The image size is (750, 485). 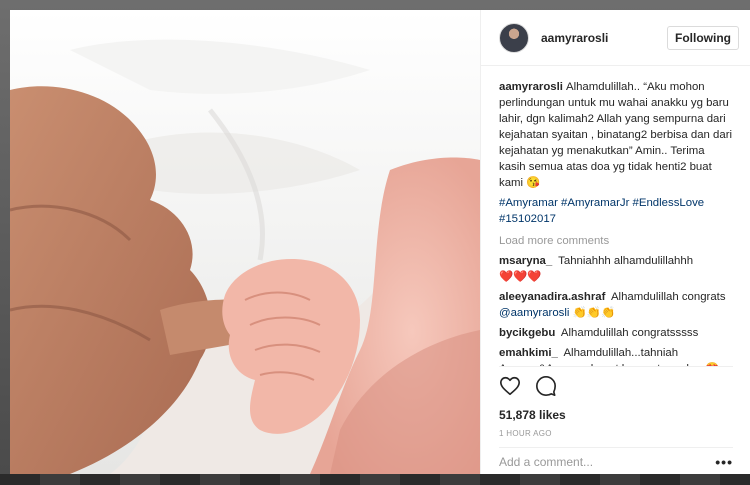 I want to click on clapping-emoji: 👏👏👏, so click(x=594, y=313).